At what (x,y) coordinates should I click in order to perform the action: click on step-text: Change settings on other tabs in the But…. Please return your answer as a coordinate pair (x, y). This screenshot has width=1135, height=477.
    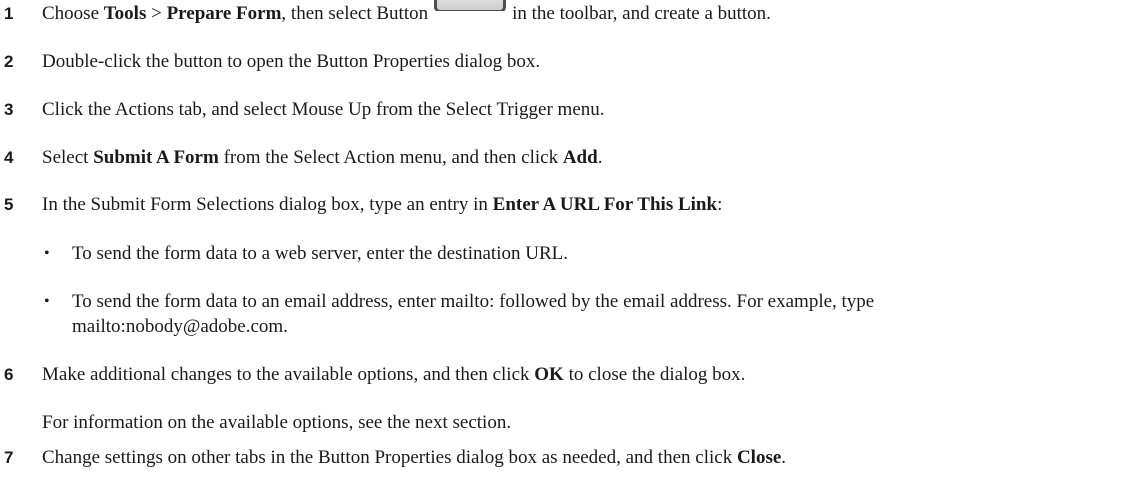
    Looking at the image, I should click on (414, 457).